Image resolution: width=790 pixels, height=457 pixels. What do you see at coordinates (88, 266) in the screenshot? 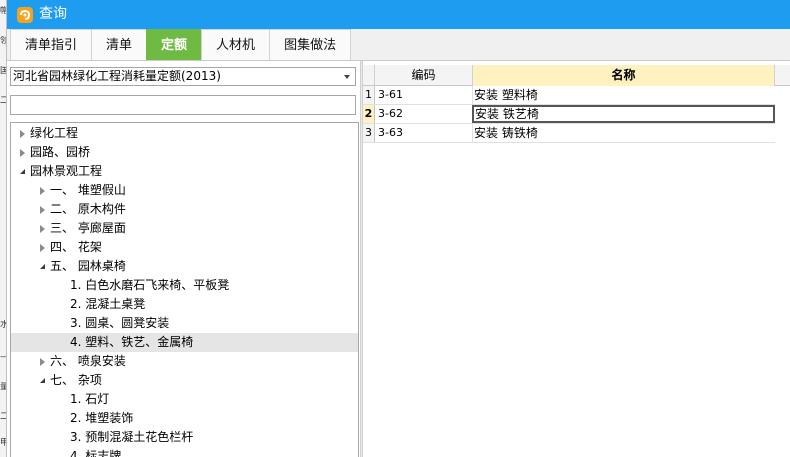
I see `tree-node-label: 五、 园林桌椅` at bounding box center [88, 266].